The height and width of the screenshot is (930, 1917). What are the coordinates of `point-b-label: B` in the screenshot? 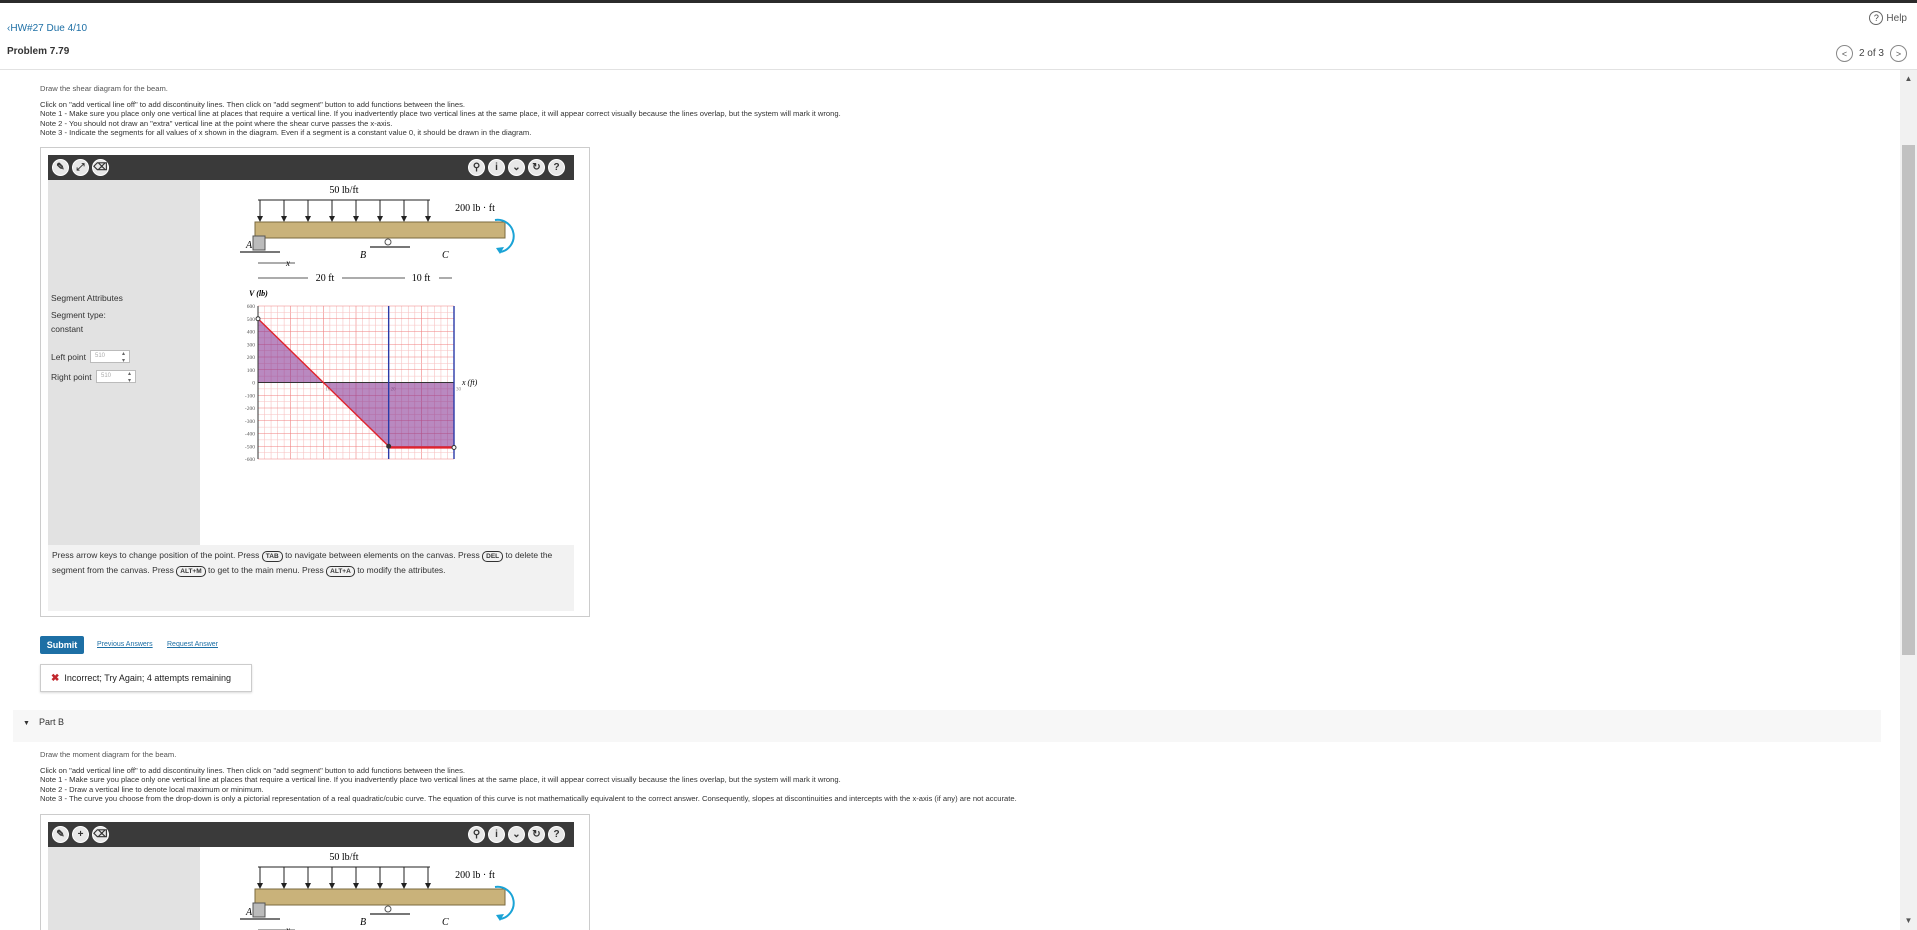 It's located at (363, 255).